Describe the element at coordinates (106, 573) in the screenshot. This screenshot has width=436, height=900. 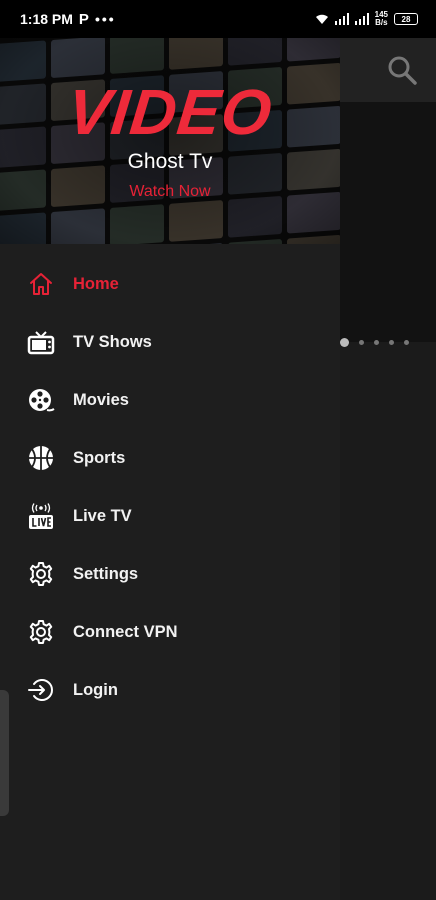
I see `menu-item-label: Settings` at that location.